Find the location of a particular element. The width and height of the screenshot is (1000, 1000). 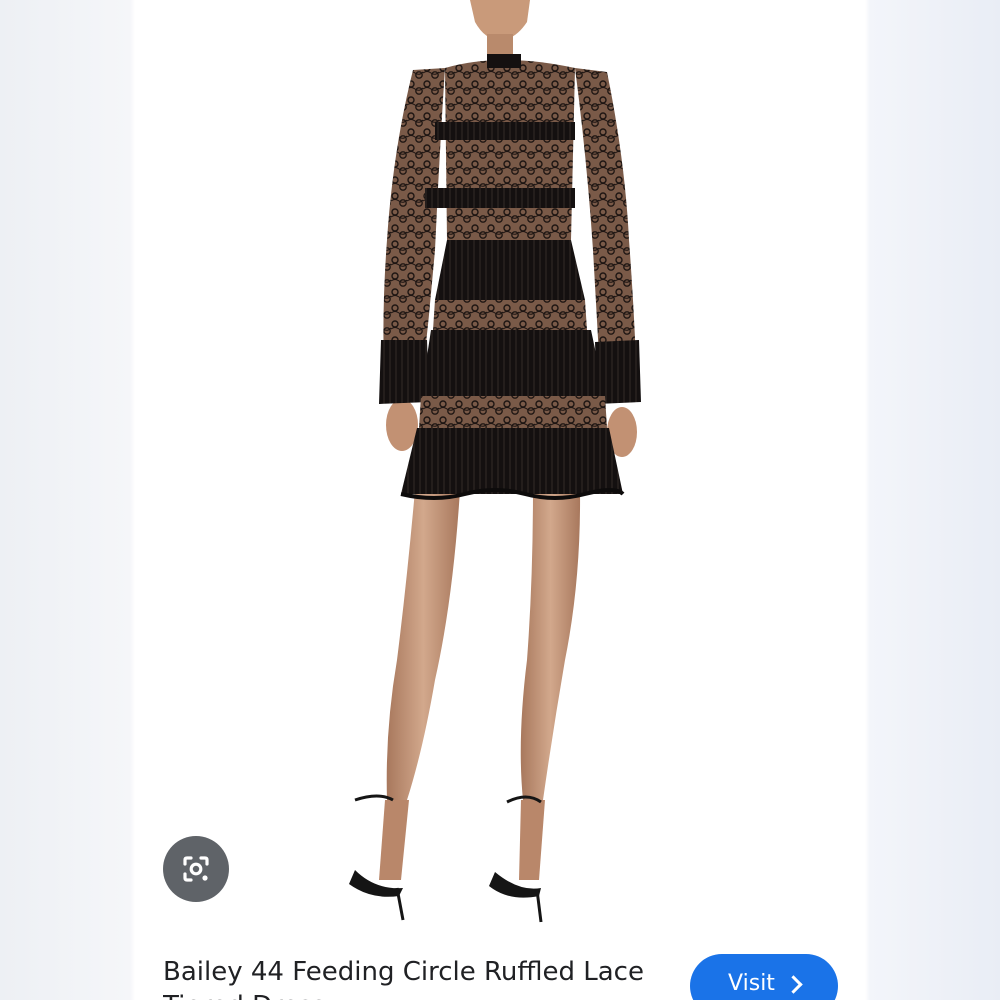

google-lens-icon is located at coordinates (196, 869).